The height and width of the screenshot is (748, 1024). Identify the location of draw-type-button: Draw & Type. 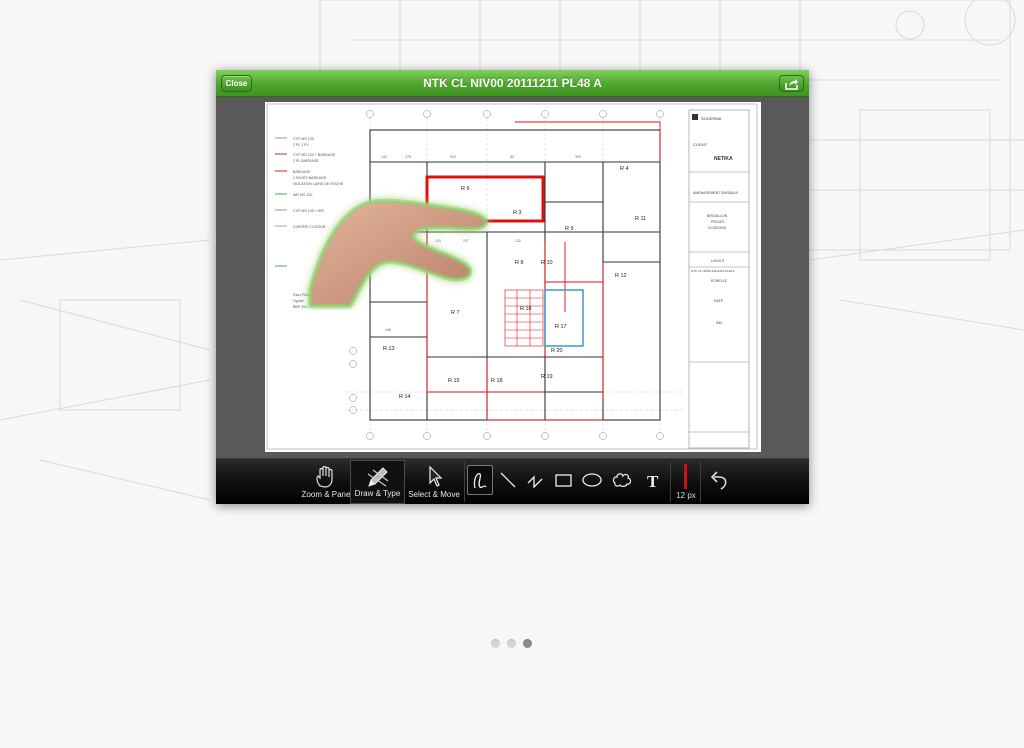
(377, 482).